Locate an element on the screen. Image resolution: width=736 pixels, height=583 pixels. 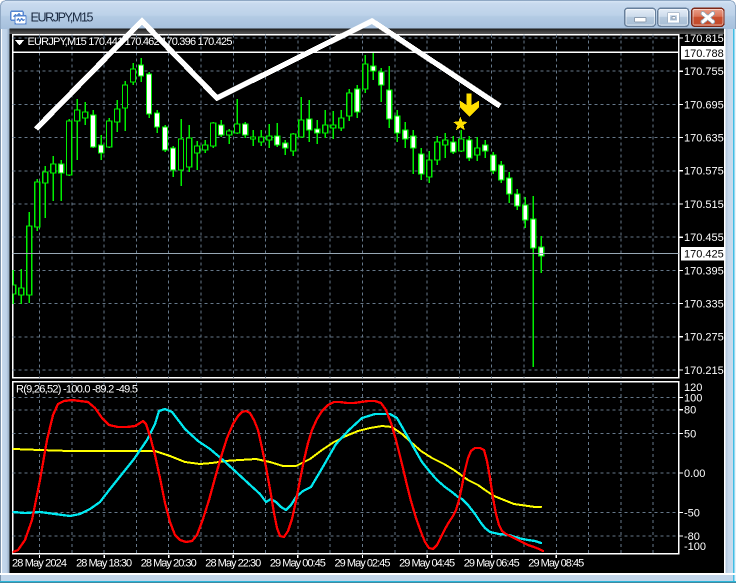
svg-text: 170.515 is located at coordinates (704, 205).